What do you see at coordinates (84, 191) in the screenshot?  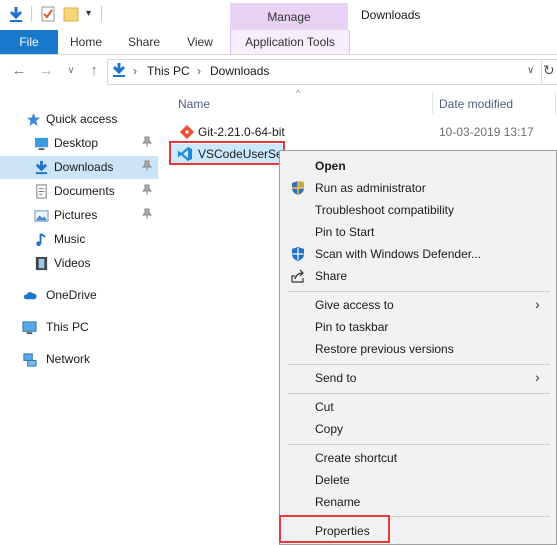 I see `sidebar-label: Documents` at bounding box center [84, 191].